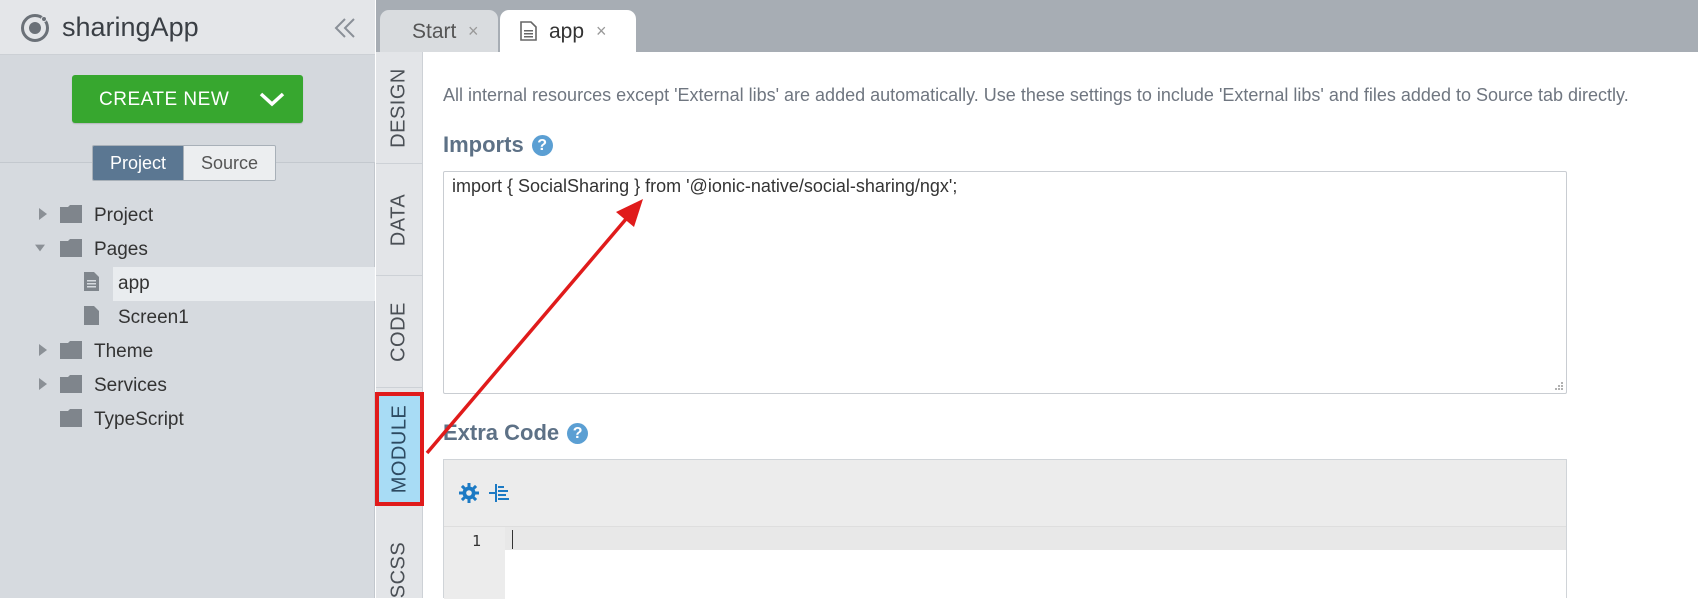 The width and height of the screenshot is (1698, 599). Describe the element at coordinates (153, 317) in the screenshot. I see `tree-item-label: Screen1` at that location.